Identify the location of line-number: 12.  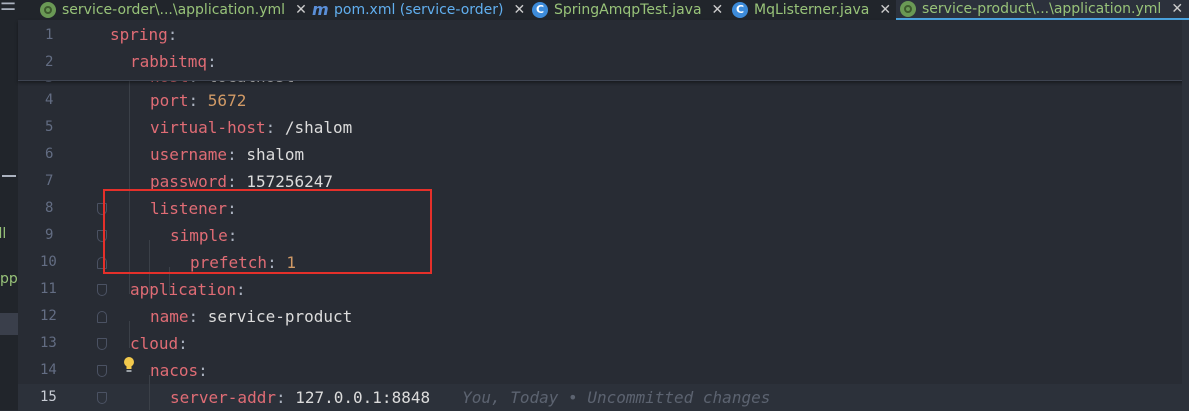
(48, 316).